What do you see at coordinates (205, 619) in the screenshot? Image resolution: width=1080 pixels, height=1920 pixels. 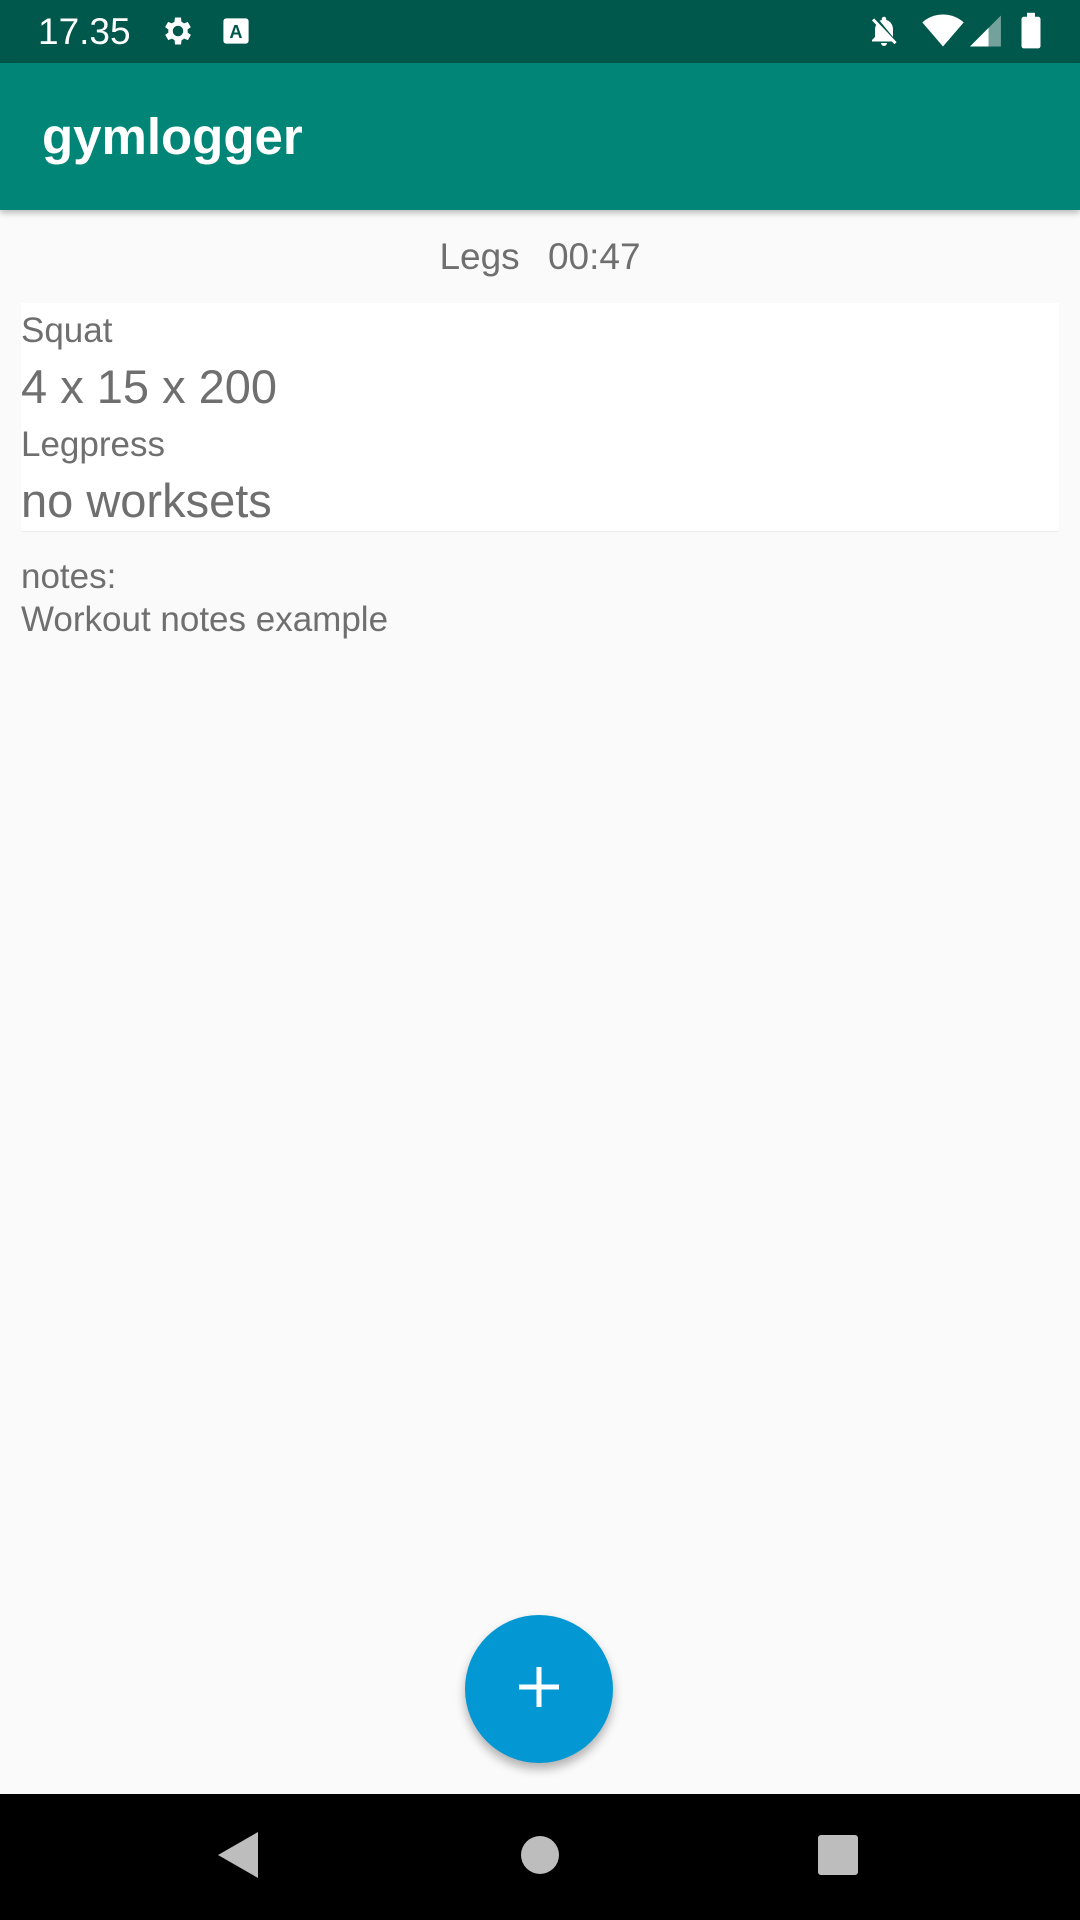 I see `notes-text: Workout notes example` at bounding box center [205, 619].